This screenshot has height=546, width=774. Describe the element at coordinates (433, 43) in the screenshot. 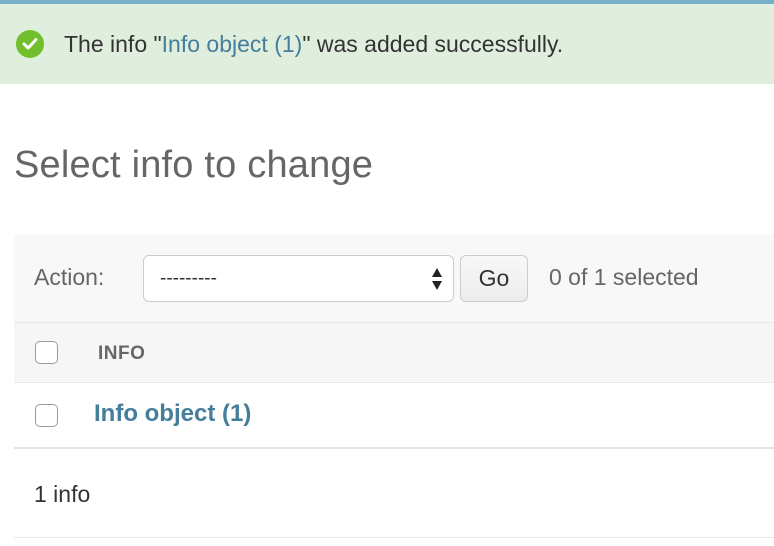

I see `message-suffix: " was added successfully.` at that location.